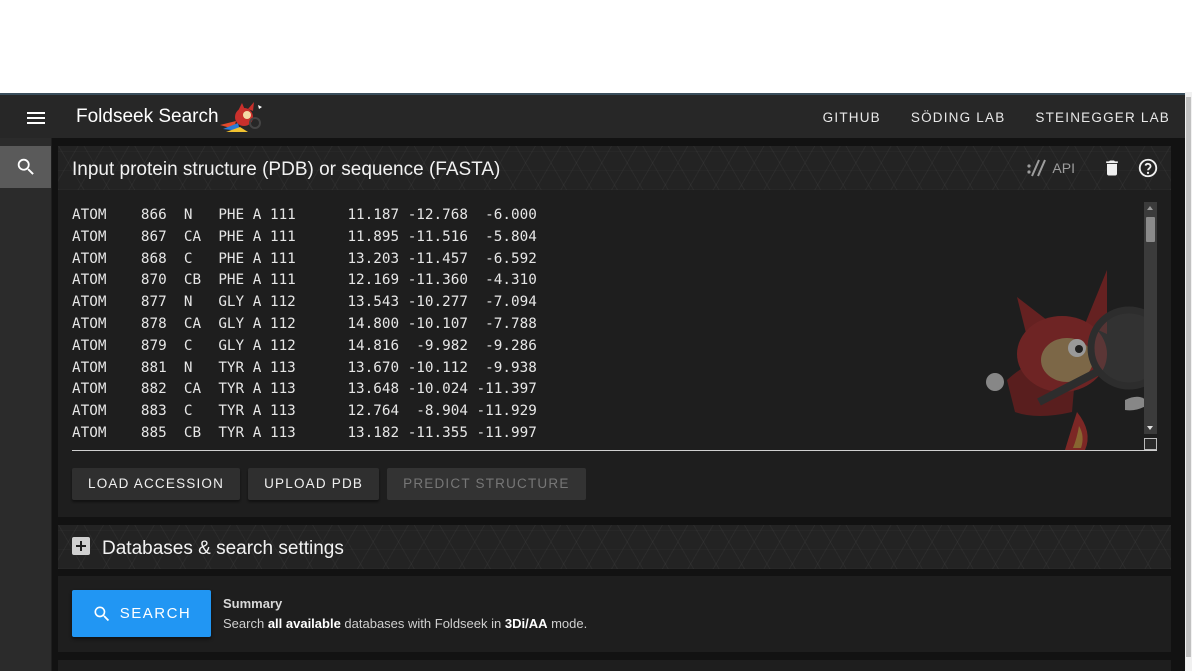 The width and height of the screenshot is (1192, 671). I want to click on nav-soding-lab: SÖDING LAB, so click(958, 117).